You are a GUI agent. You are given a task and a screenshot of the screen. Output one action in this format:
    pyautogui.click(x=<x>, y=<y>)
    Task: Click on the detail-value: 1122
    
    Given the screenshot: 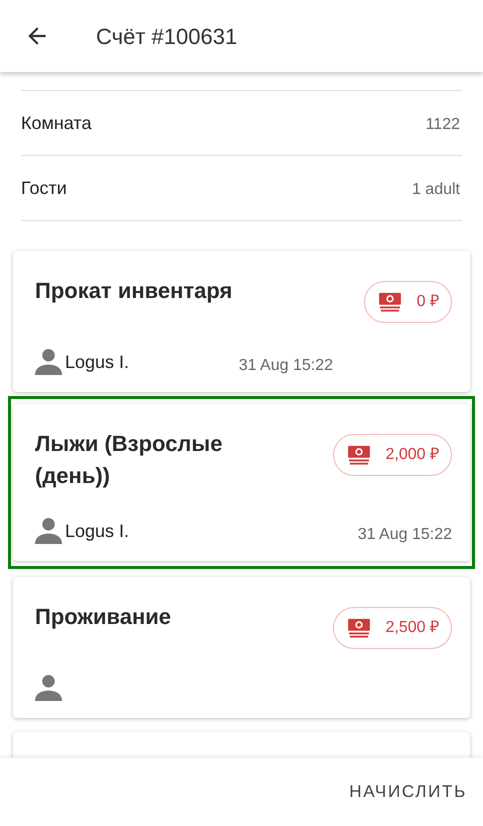 What is the action you would take?
    pyautogui.click(x=443, y=125)
    